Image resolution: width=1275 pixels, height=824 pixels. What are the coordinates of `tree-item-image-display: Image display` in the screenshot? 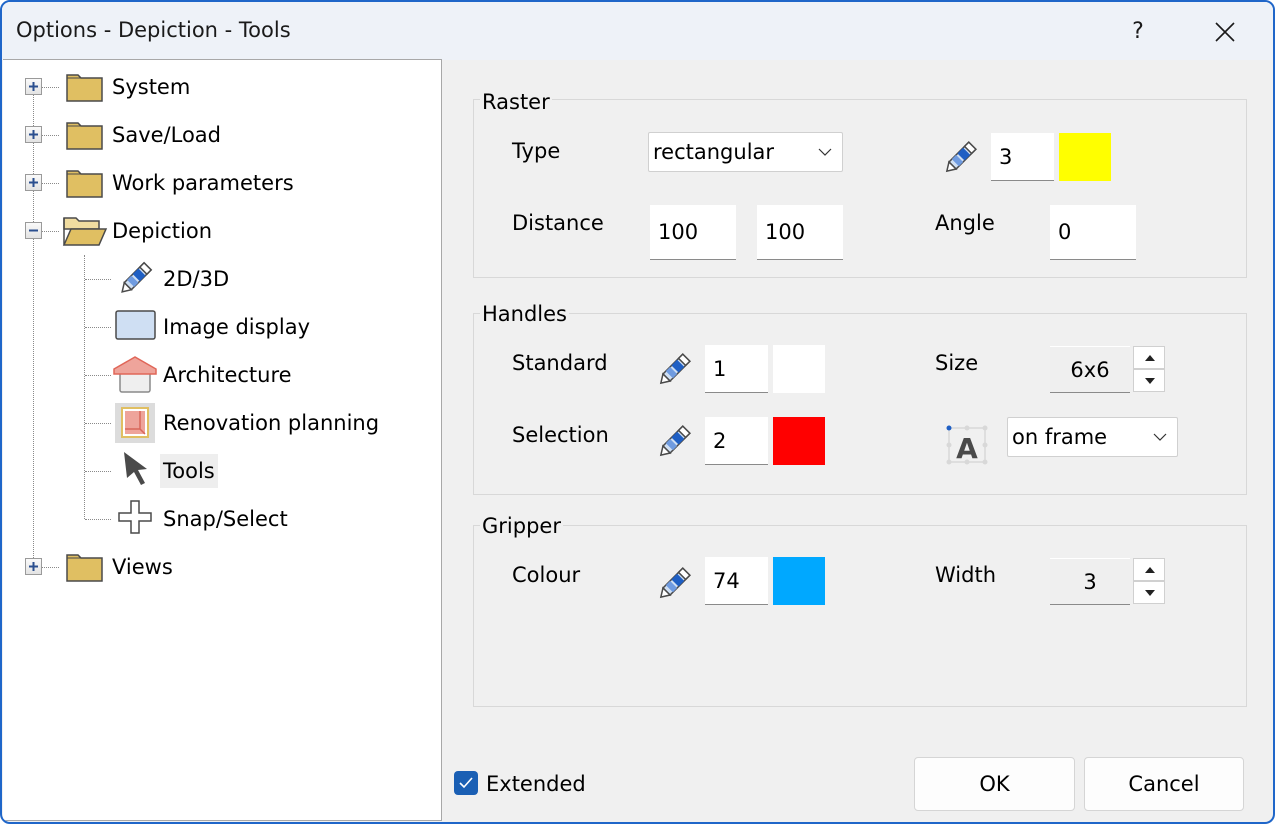 It's located at (236, 327).